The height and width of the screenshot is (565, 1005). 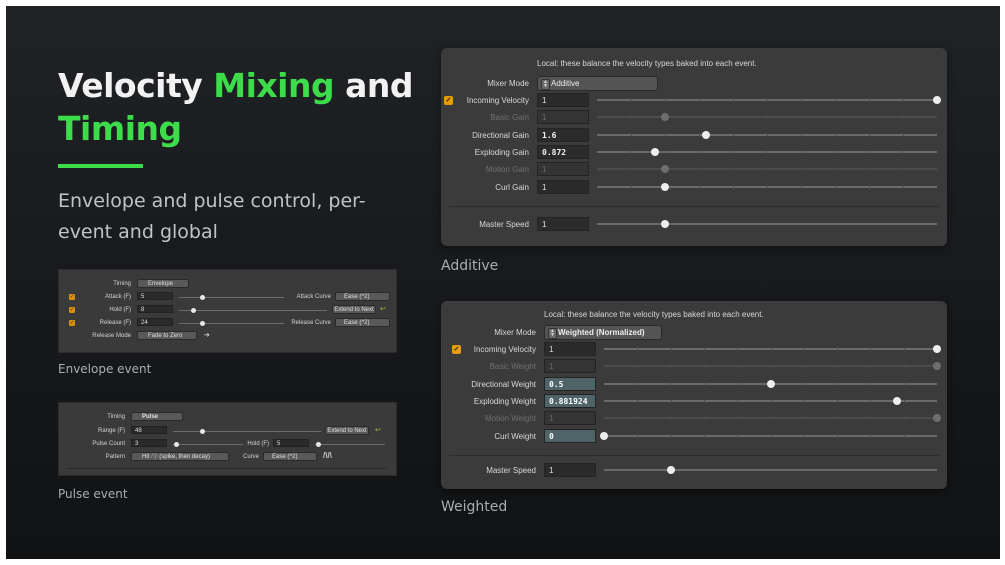 What do you see at coordinates (767, 117) in the screenshot?
I see `additive-row-1-slider` at bounding box center [767, 117].